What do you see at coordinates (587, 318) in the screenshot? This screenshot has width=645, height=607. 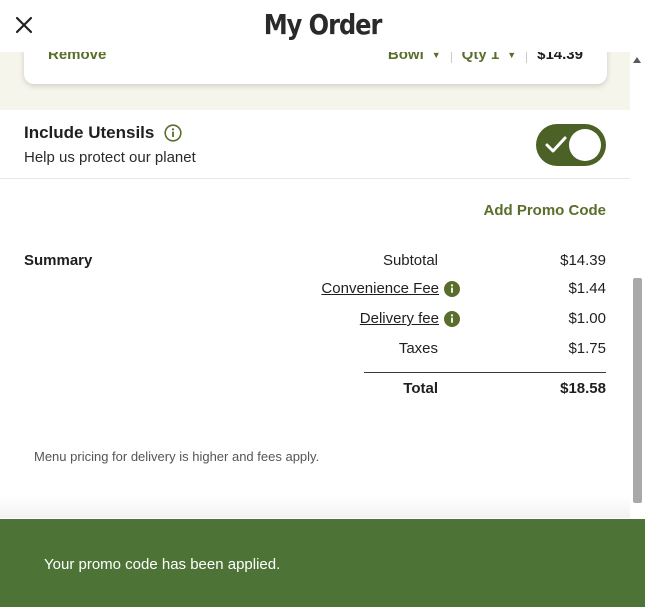 I see `summary-row-value: $1.00` at bounding box center [587, 318].